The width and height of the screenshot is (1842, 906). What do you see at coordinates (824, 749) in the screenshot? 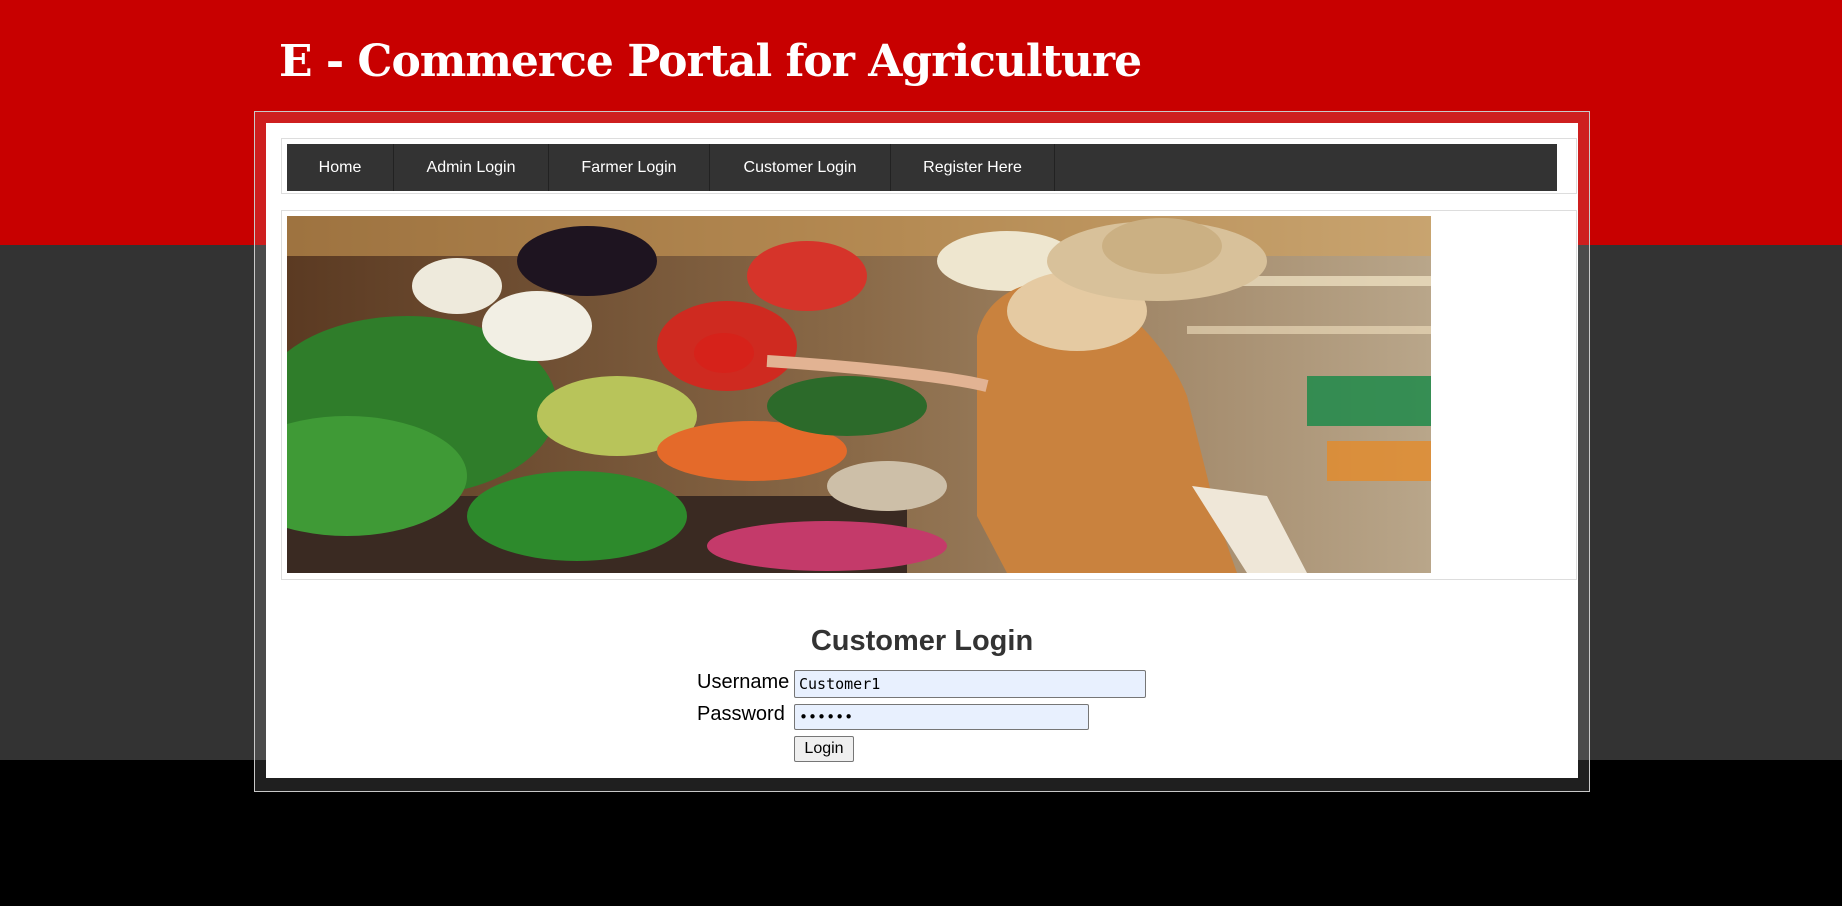
I see `login-button: Login` at bounding box center [824, 749].